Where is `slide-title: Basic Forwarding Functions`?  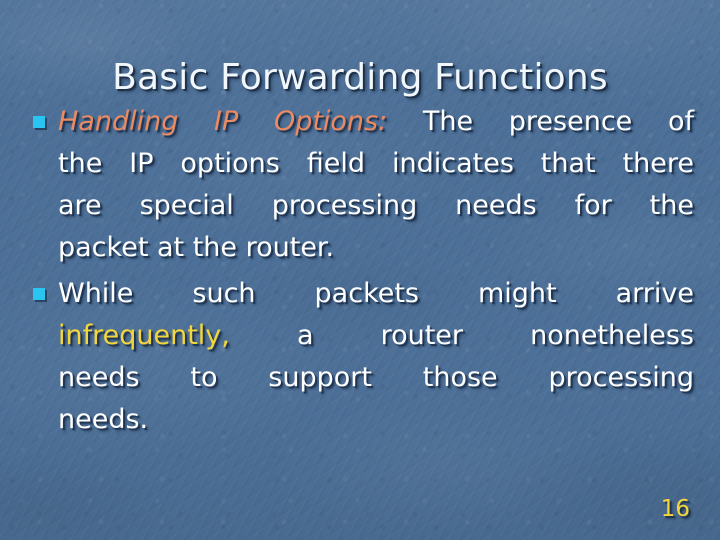 slide-title: Basic Forwarding Functions is located at coordinates (360, 78).